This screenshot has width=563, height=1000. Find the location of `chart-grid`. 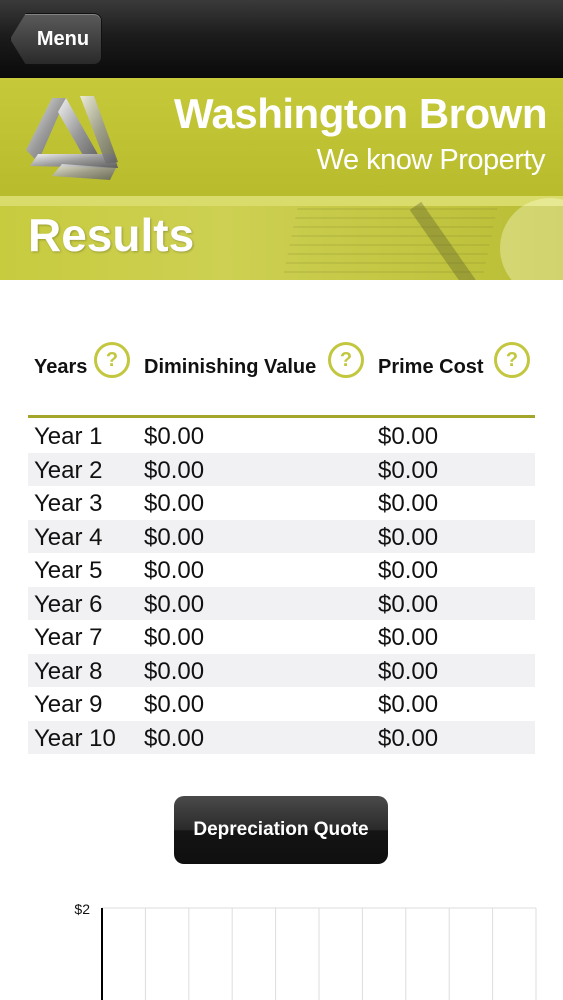

chart-grid is located at coordinates (319, 953).